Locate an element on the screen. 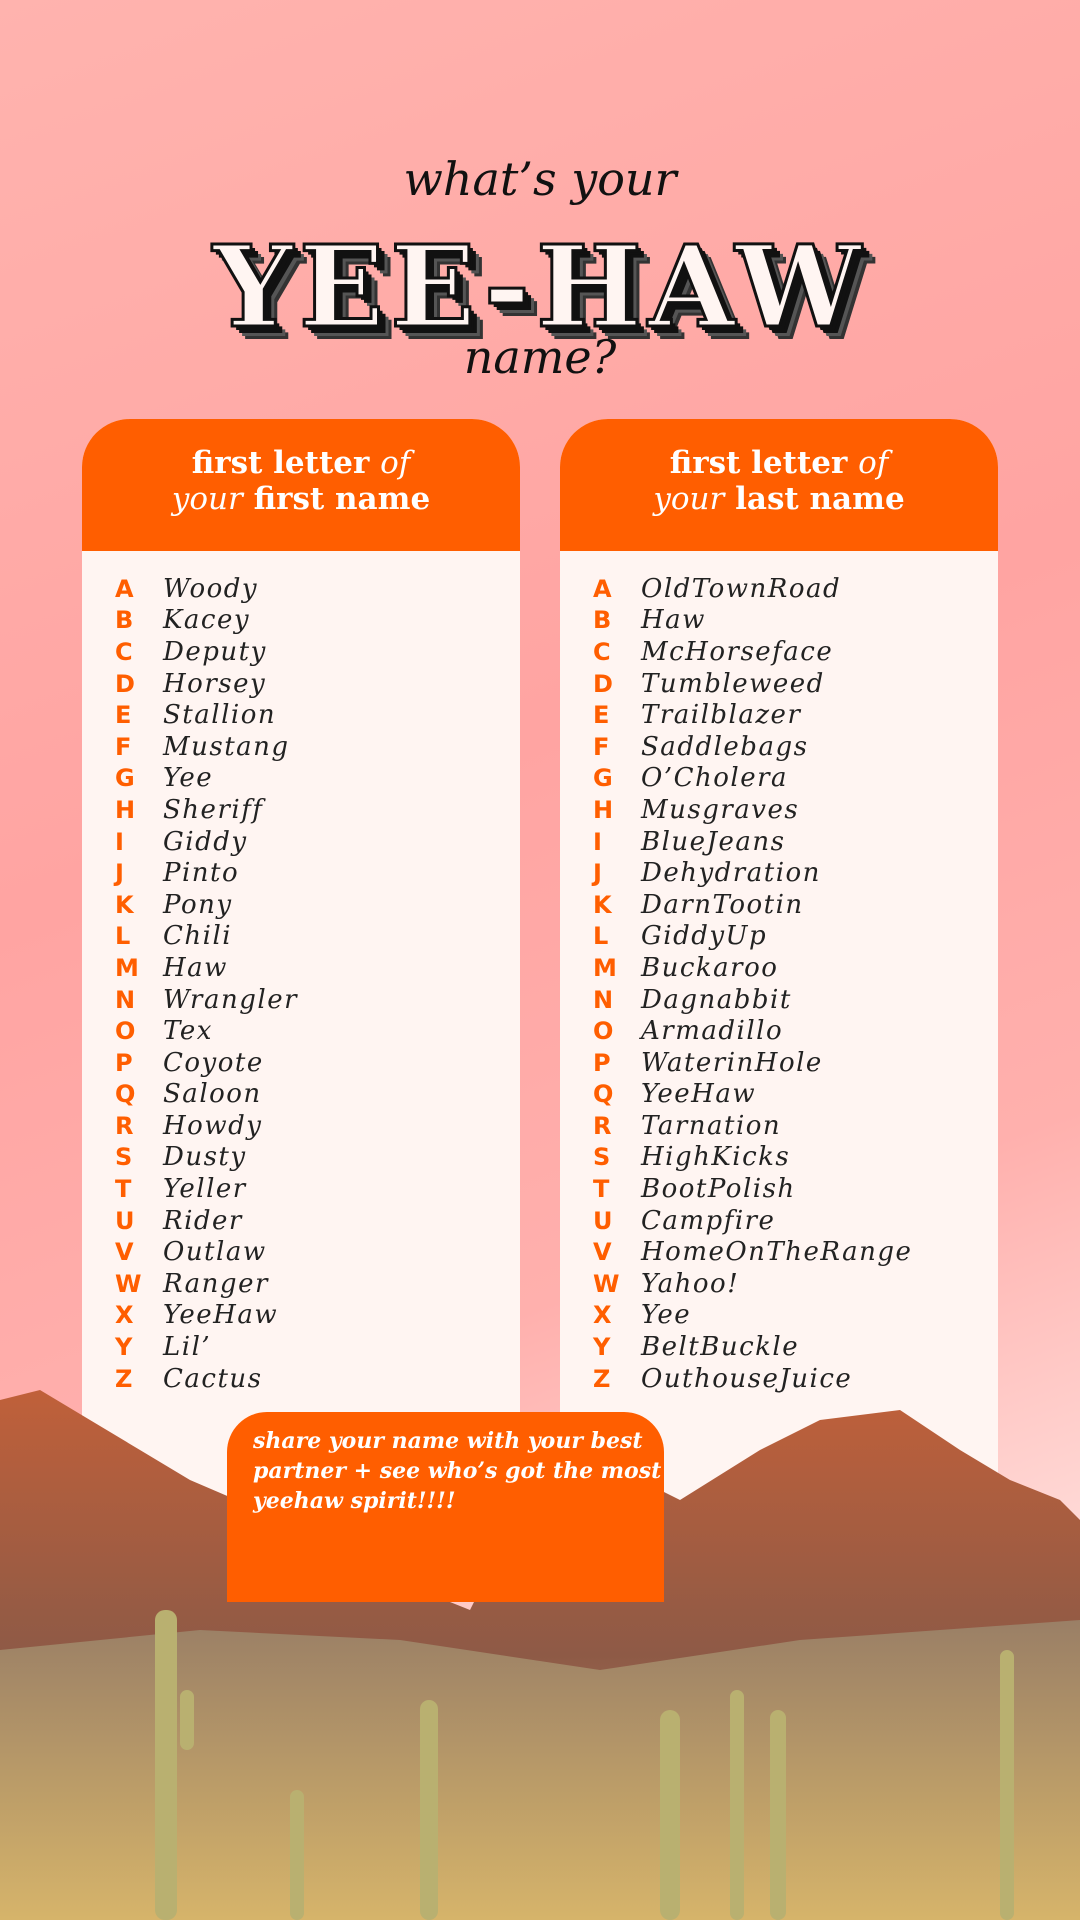 This screenshot has width=1080, height=1920. name-row: U Campfire is located at coordinates (779, 1221).